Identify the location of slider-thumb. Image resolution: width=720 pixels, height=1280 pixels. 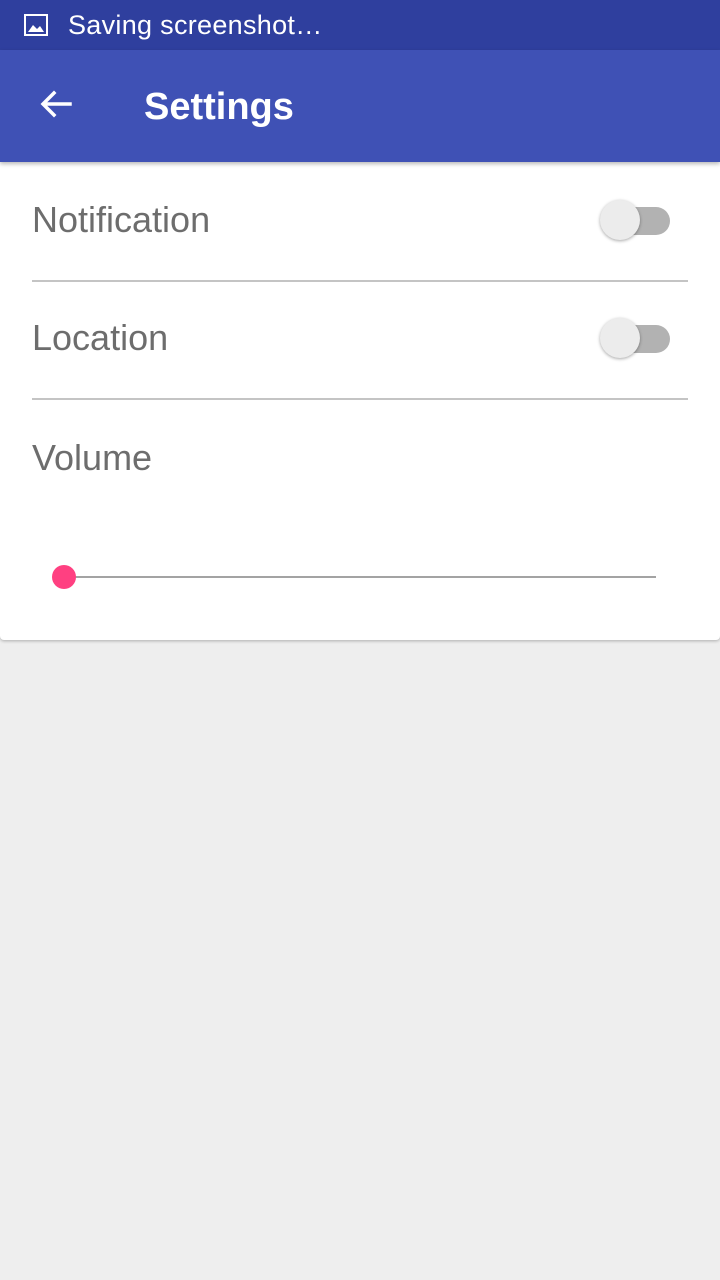
(64, 577).